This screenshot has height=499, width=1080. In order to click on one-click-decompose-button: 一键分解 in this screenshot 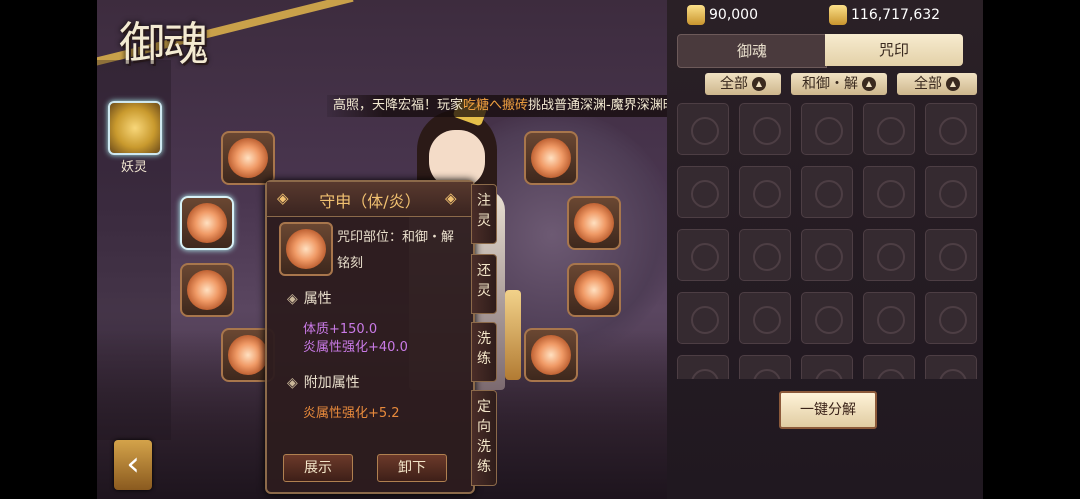, I will do `click(828, 410)`.